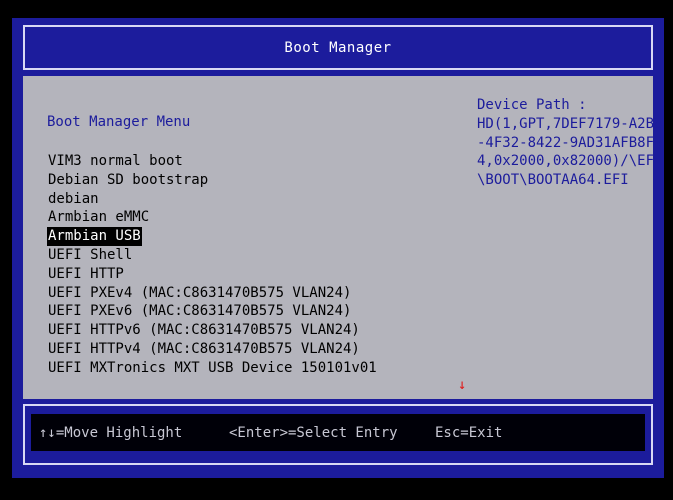 This screenshot has width=673, height=500. Describe the element at coordinates (570, 161) in the screenshot. I see `device-path-line: 4,0x2000,0x82000)/\EFI` at that location.